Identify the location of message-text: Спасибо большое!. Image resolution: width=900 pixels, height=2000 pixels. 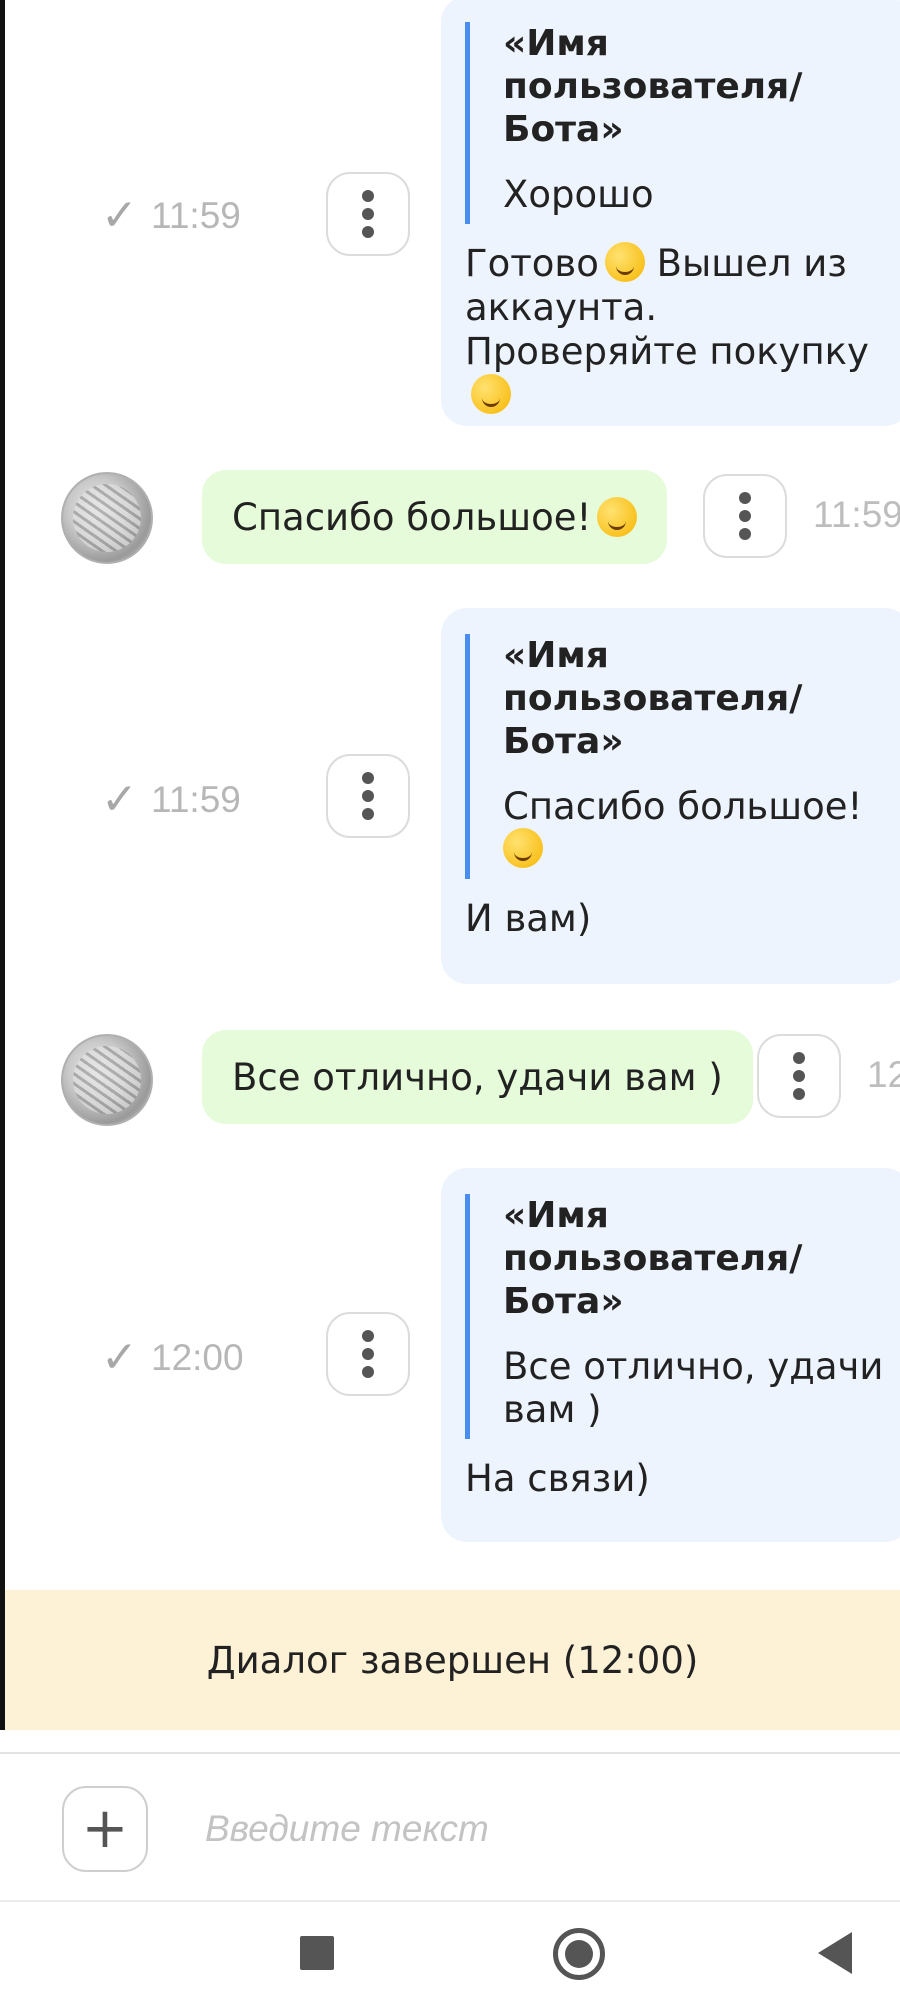
(412, 517).